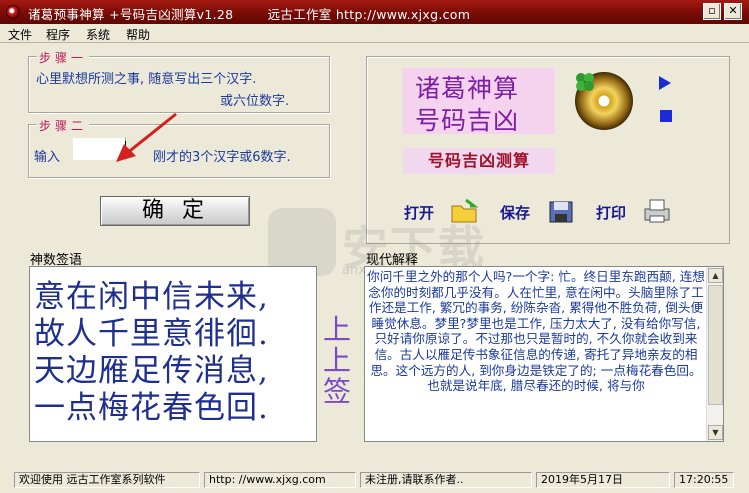 The image size is (749, 493). Describe the element at coordinates (515, 213) in the screenshot. I see `save-label: 保存` at that location.